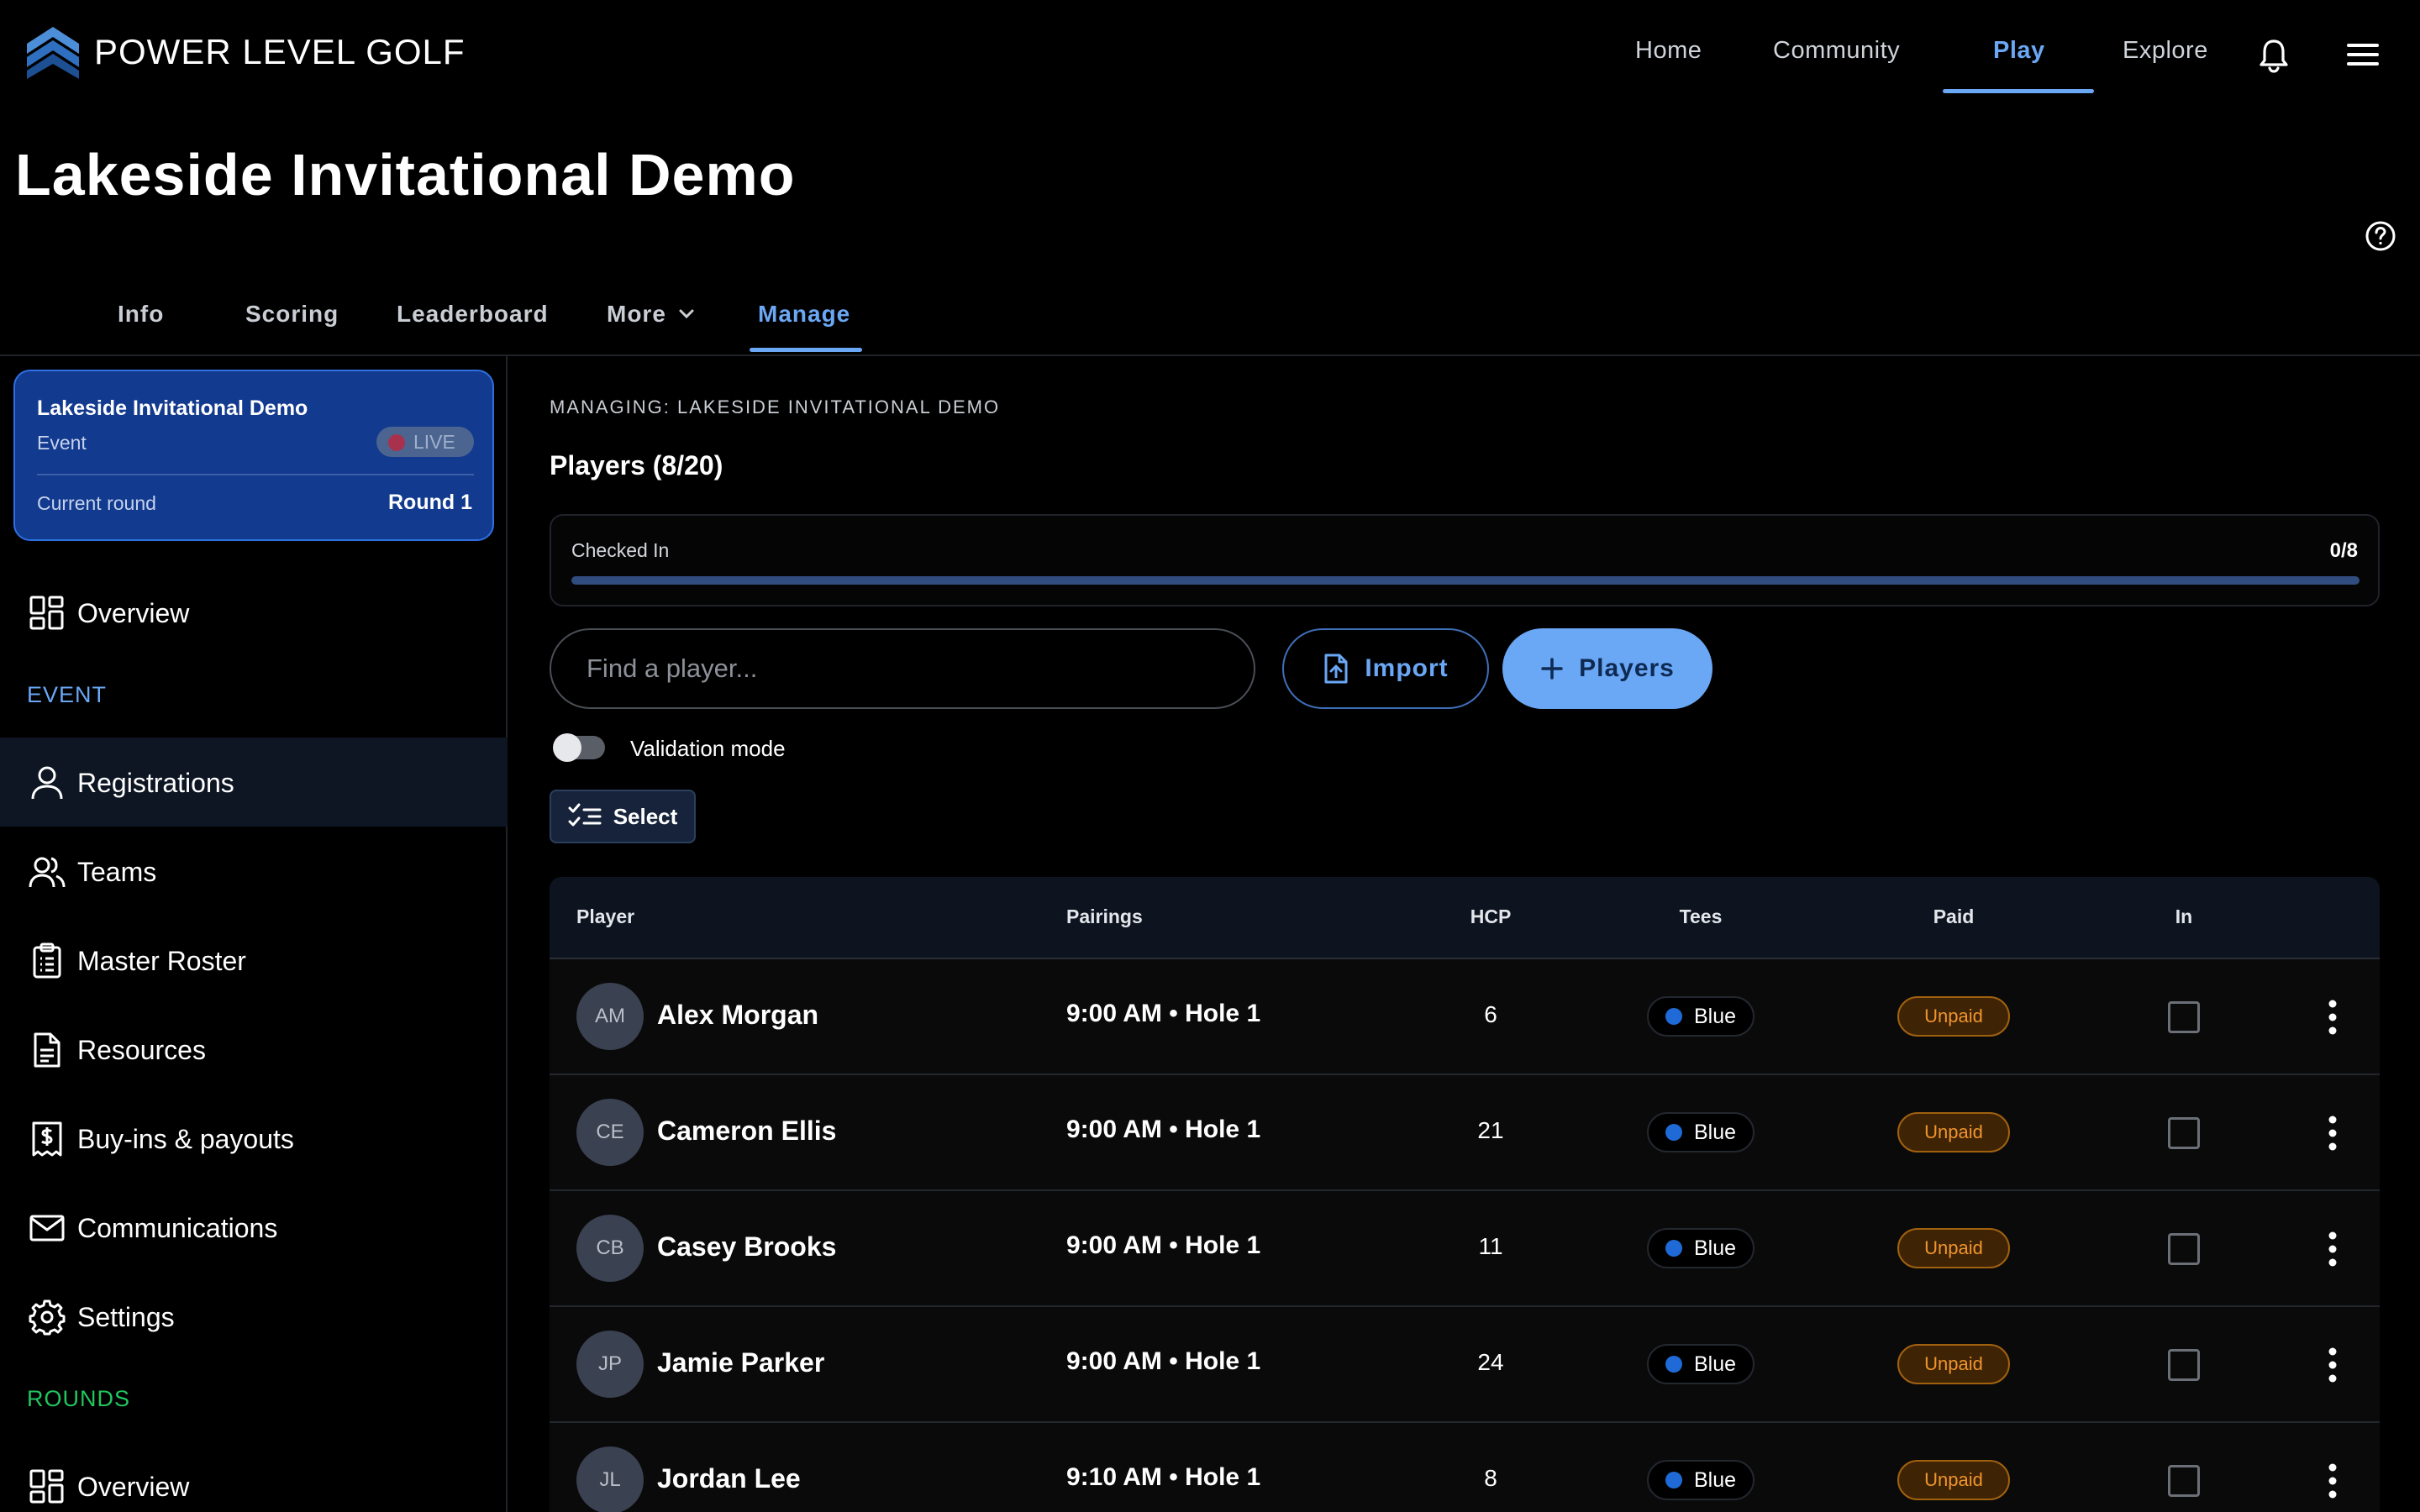  Describe the element at coordinates (473, 314) in the screenshot. I see `tab-leaderboard: Leaderboard` at that location.